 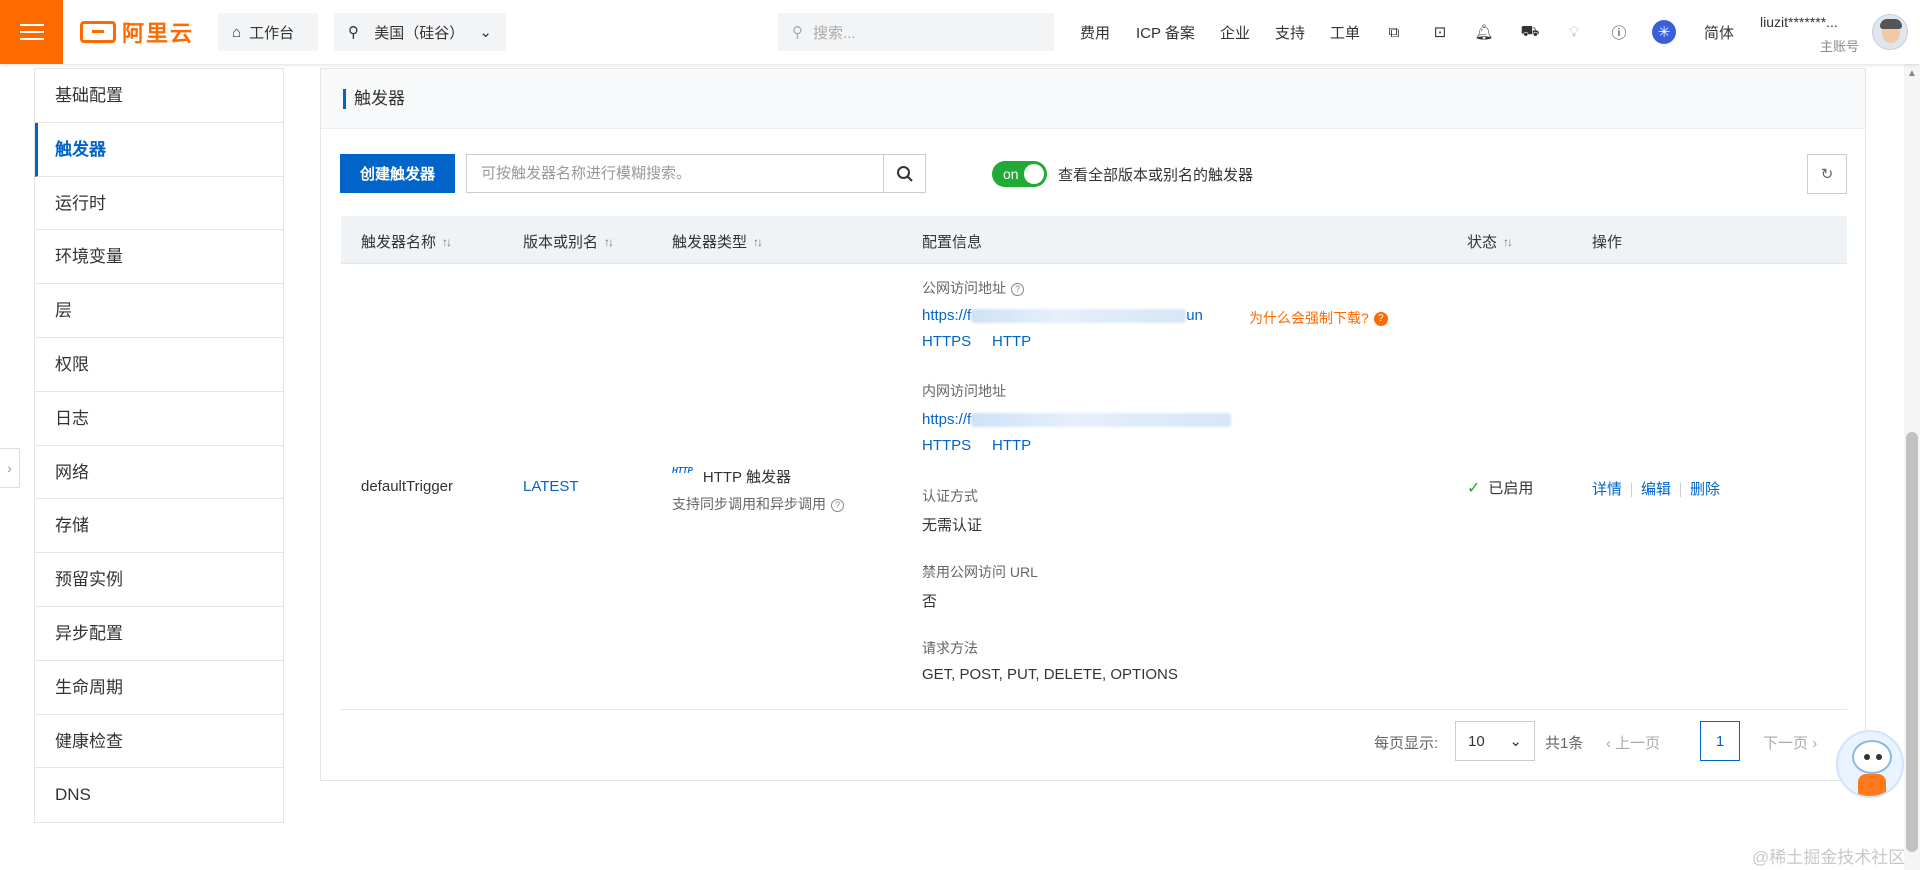 I want to click on trigger-search, so click(x=696, y=173).